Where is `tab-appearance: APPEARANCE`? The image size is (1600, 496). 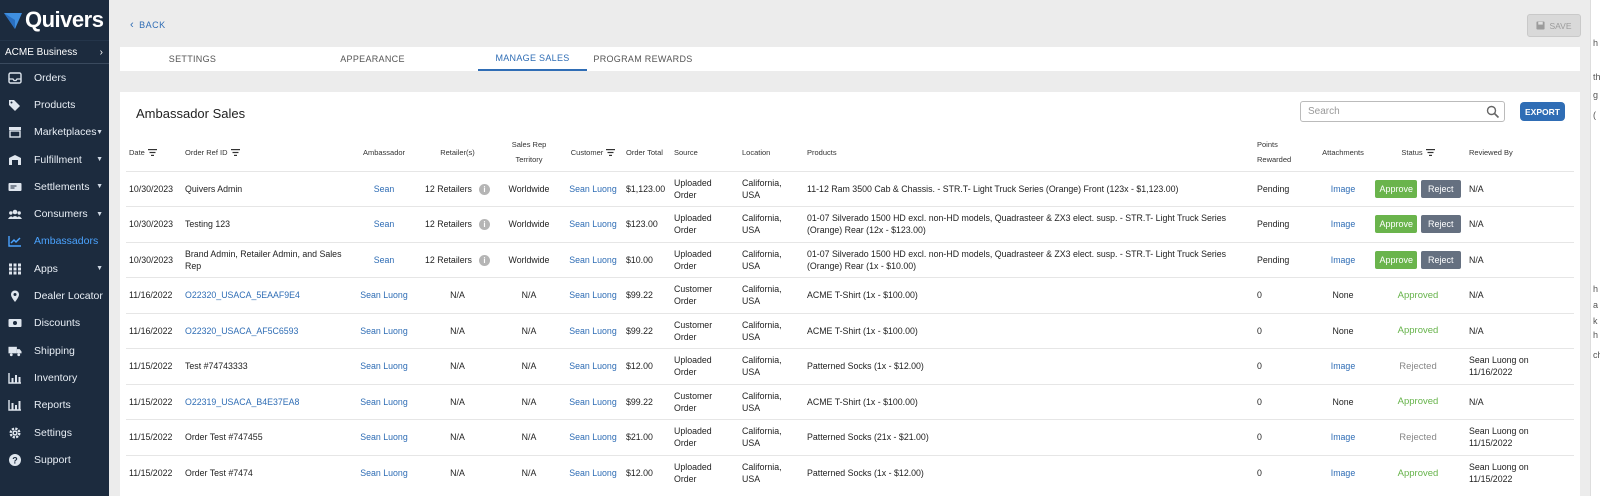 tab-appearance: APPEARANCE is located at coordinates (372, 59).